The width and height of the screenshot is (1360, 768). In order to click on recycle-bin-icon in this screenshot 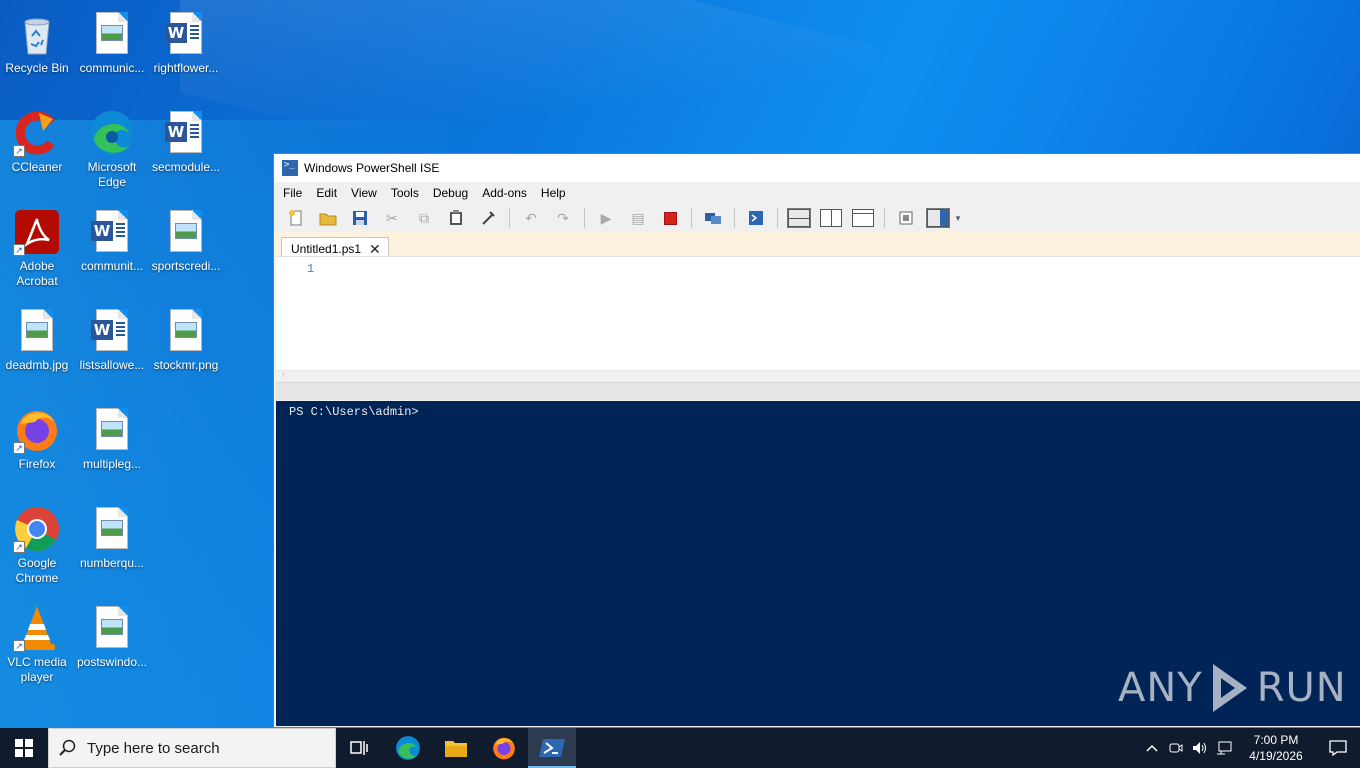, I will do `click(37, 34)`.